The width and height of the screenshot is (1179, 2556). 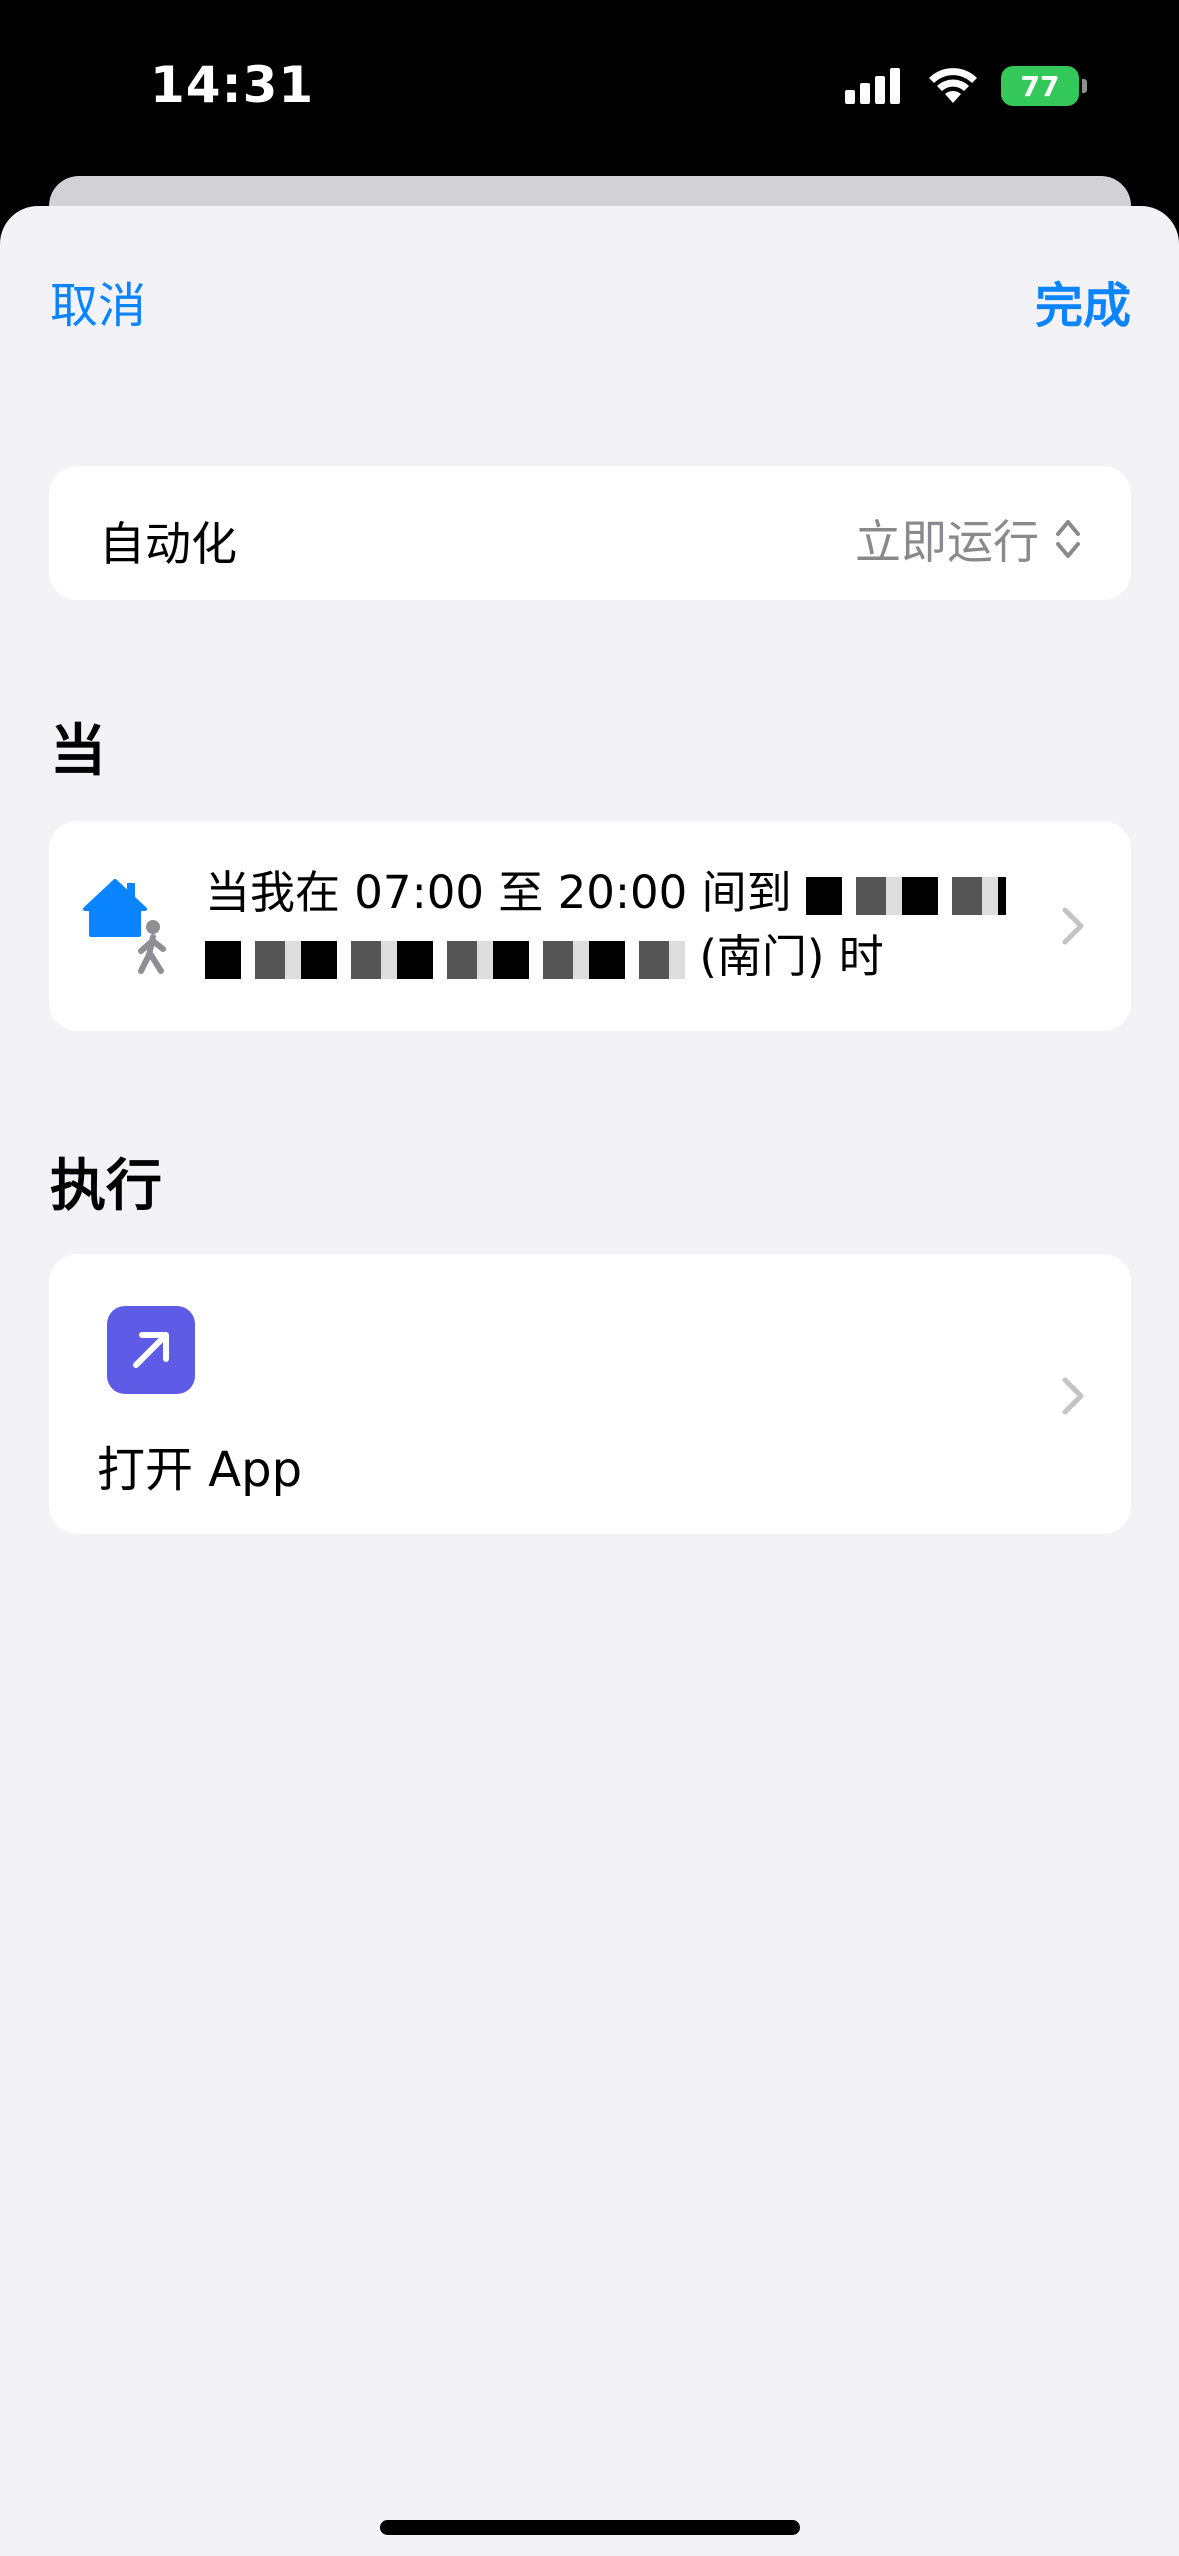 I want to click on automation-mode-selector: 立即运行, so click(x=968, y=539).